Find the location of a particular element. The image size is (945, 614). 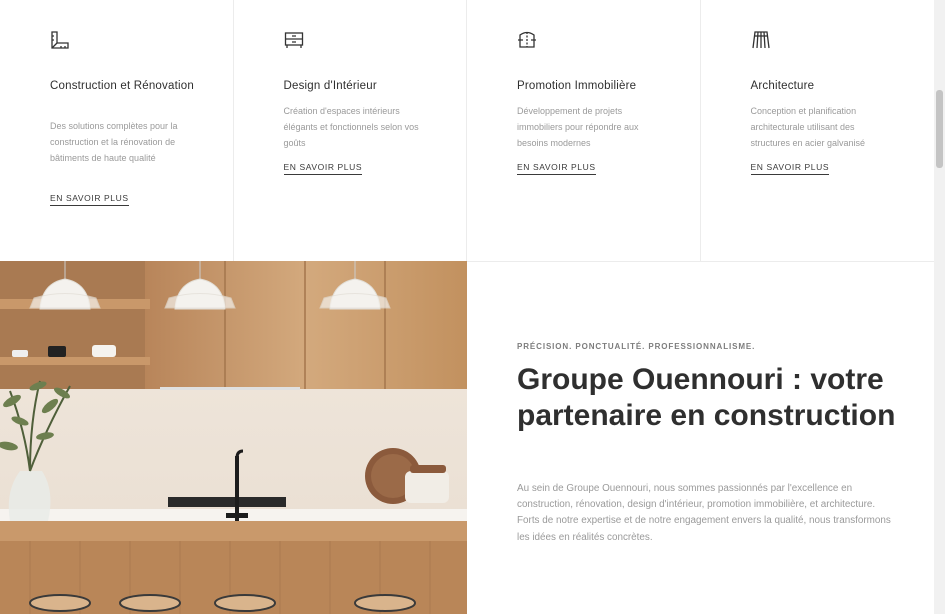

service-title: Construction et Rénovation is located at coordinates (122, 86).